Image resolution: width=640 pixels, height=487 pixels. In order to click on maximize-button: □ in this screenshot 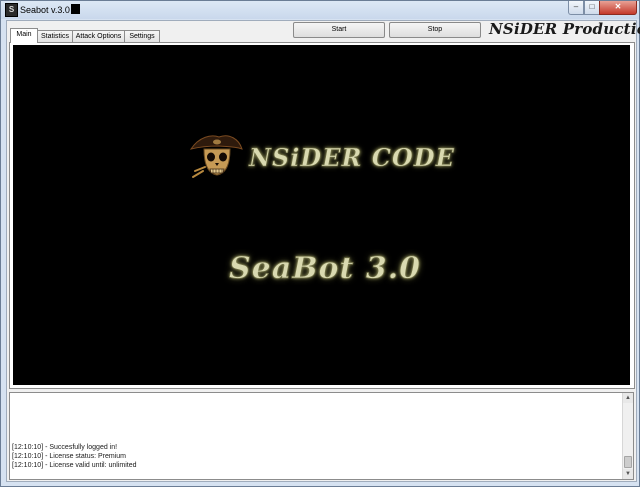, I will do `click(592, 8)`.